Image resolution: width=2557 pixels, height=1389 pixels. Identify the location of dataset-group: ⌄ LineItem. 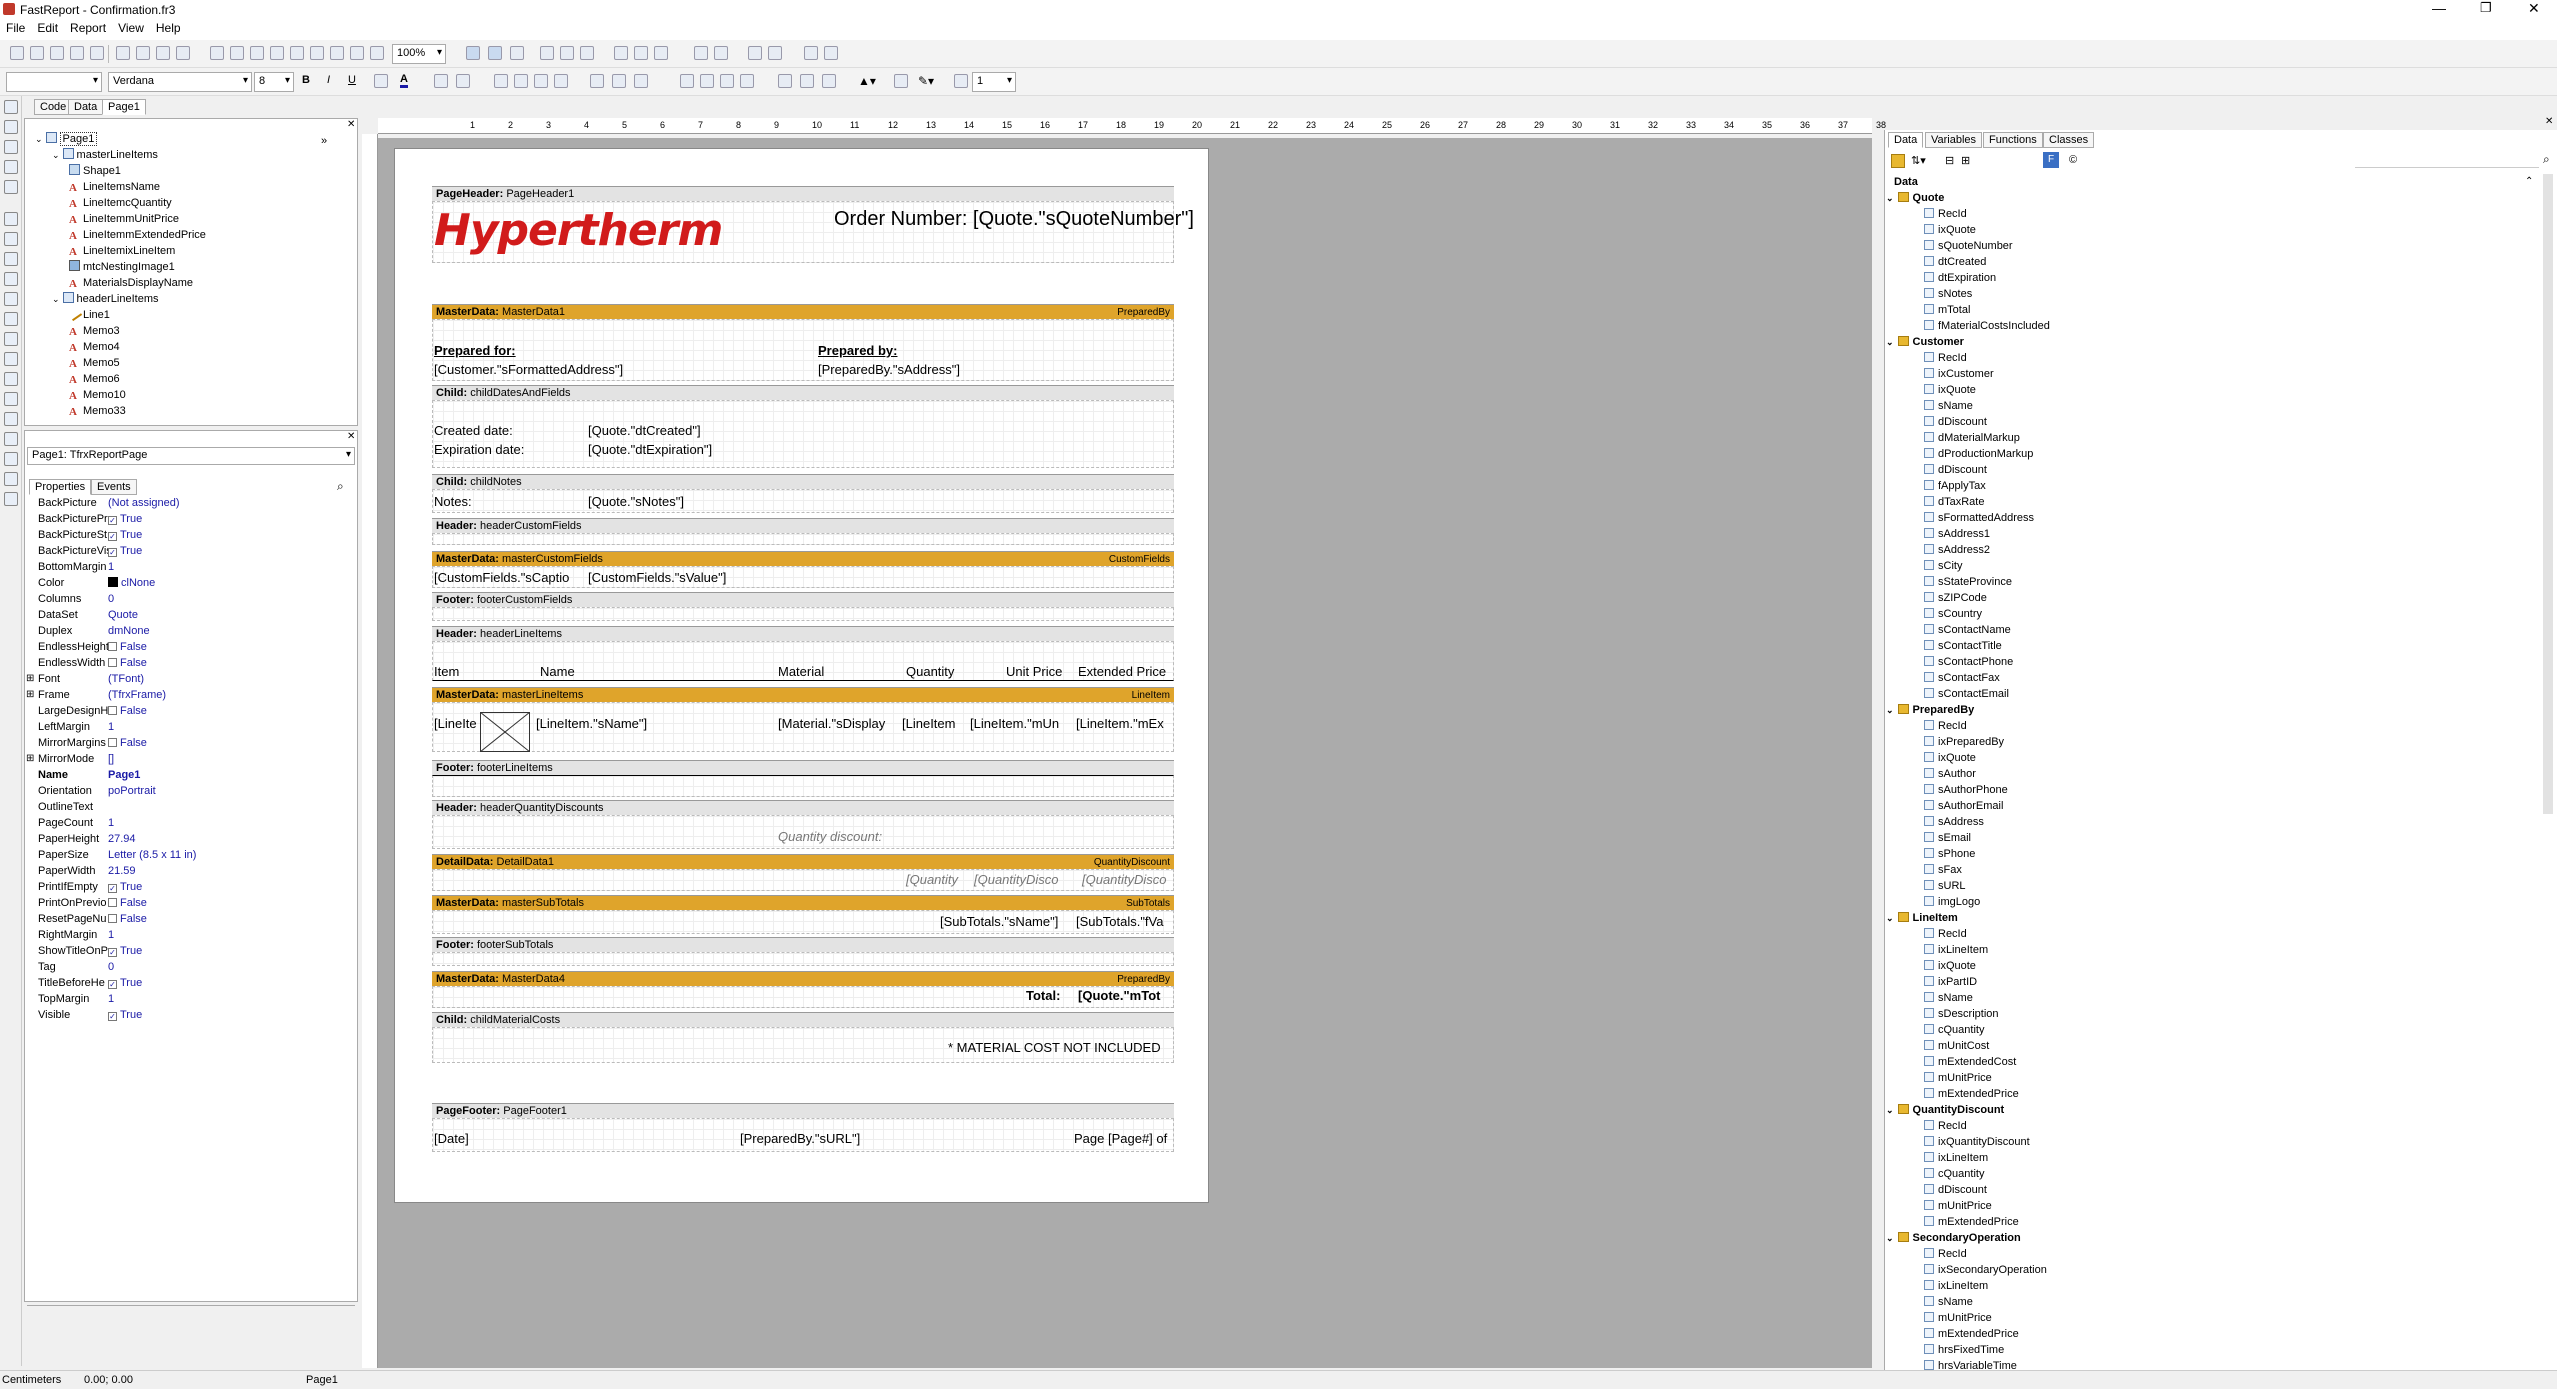
(1922, 918).